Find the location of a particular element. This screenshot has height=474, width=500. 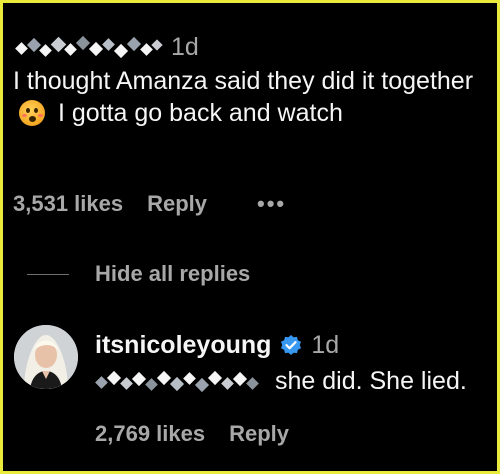

reply-text: she did. She lied. is located at coordinates (371, 381).